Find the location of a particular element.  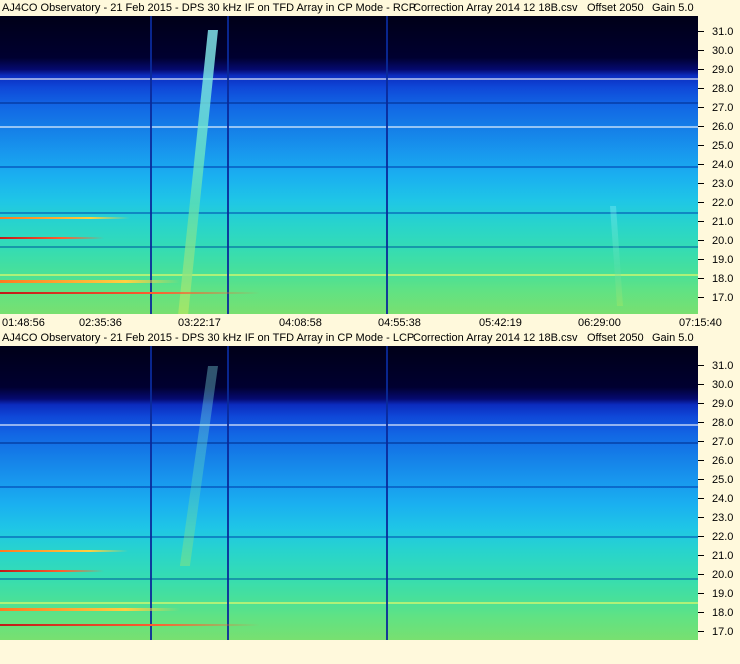

lcp-freq-tick: 25.0 is located at coordinates (719, 480).